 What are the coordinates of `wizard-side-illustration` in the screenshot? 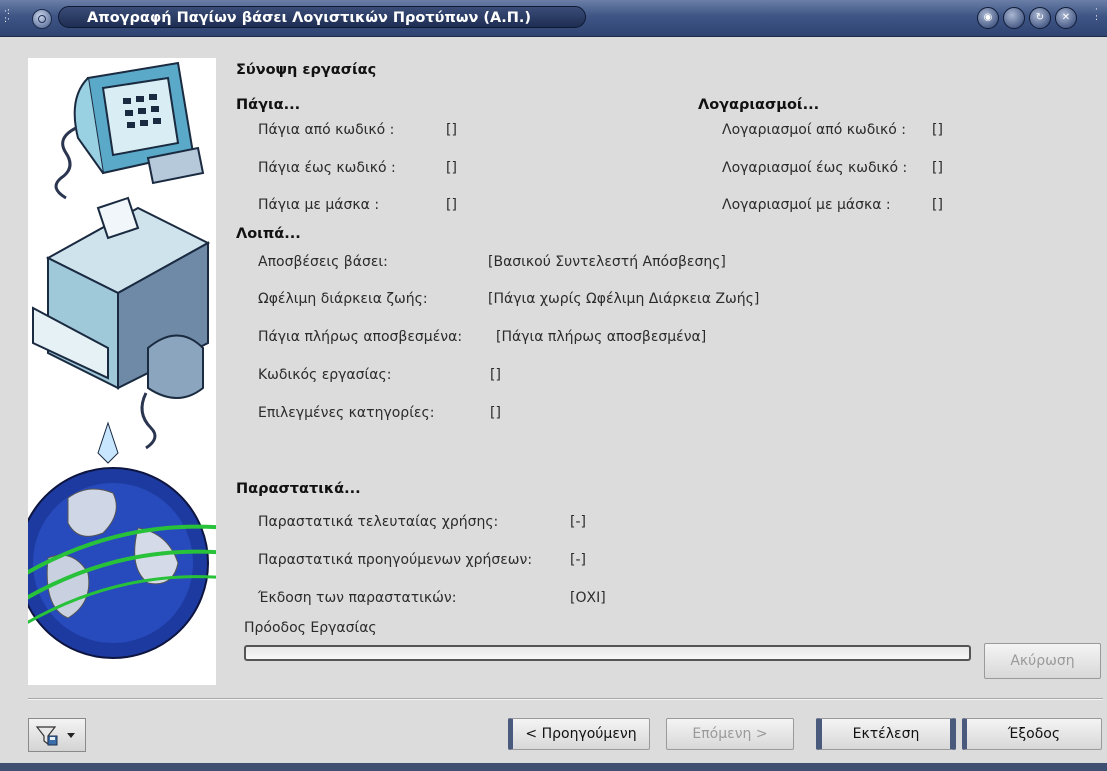 It's located at (122, 371).